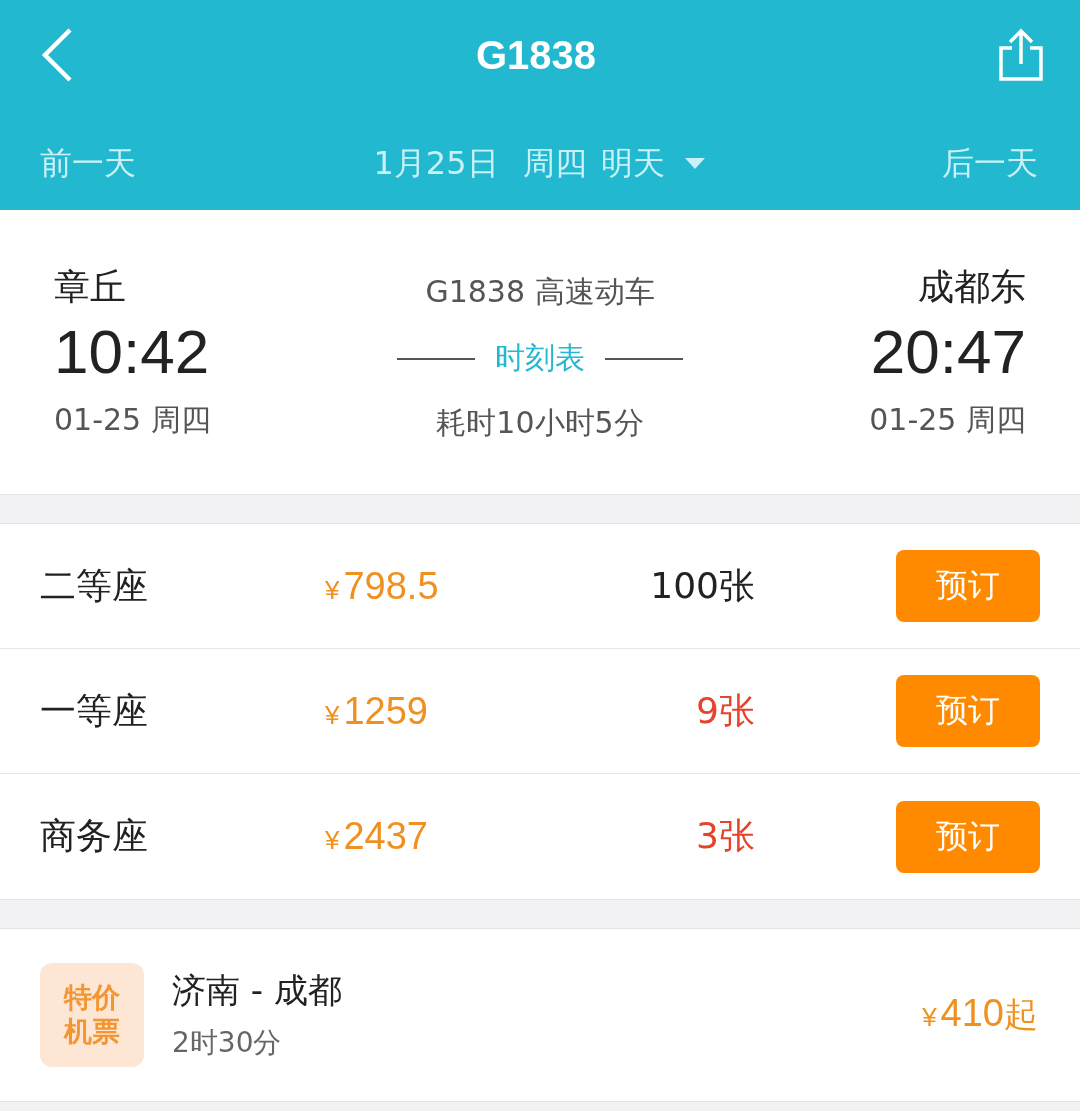 The width and height of the screenshot is (1080, 1111). What do you see at coordinates (540, 423) in the screenshot?
I see `duration-text: 耗时10小时5分` at bounding box center [540, 423].